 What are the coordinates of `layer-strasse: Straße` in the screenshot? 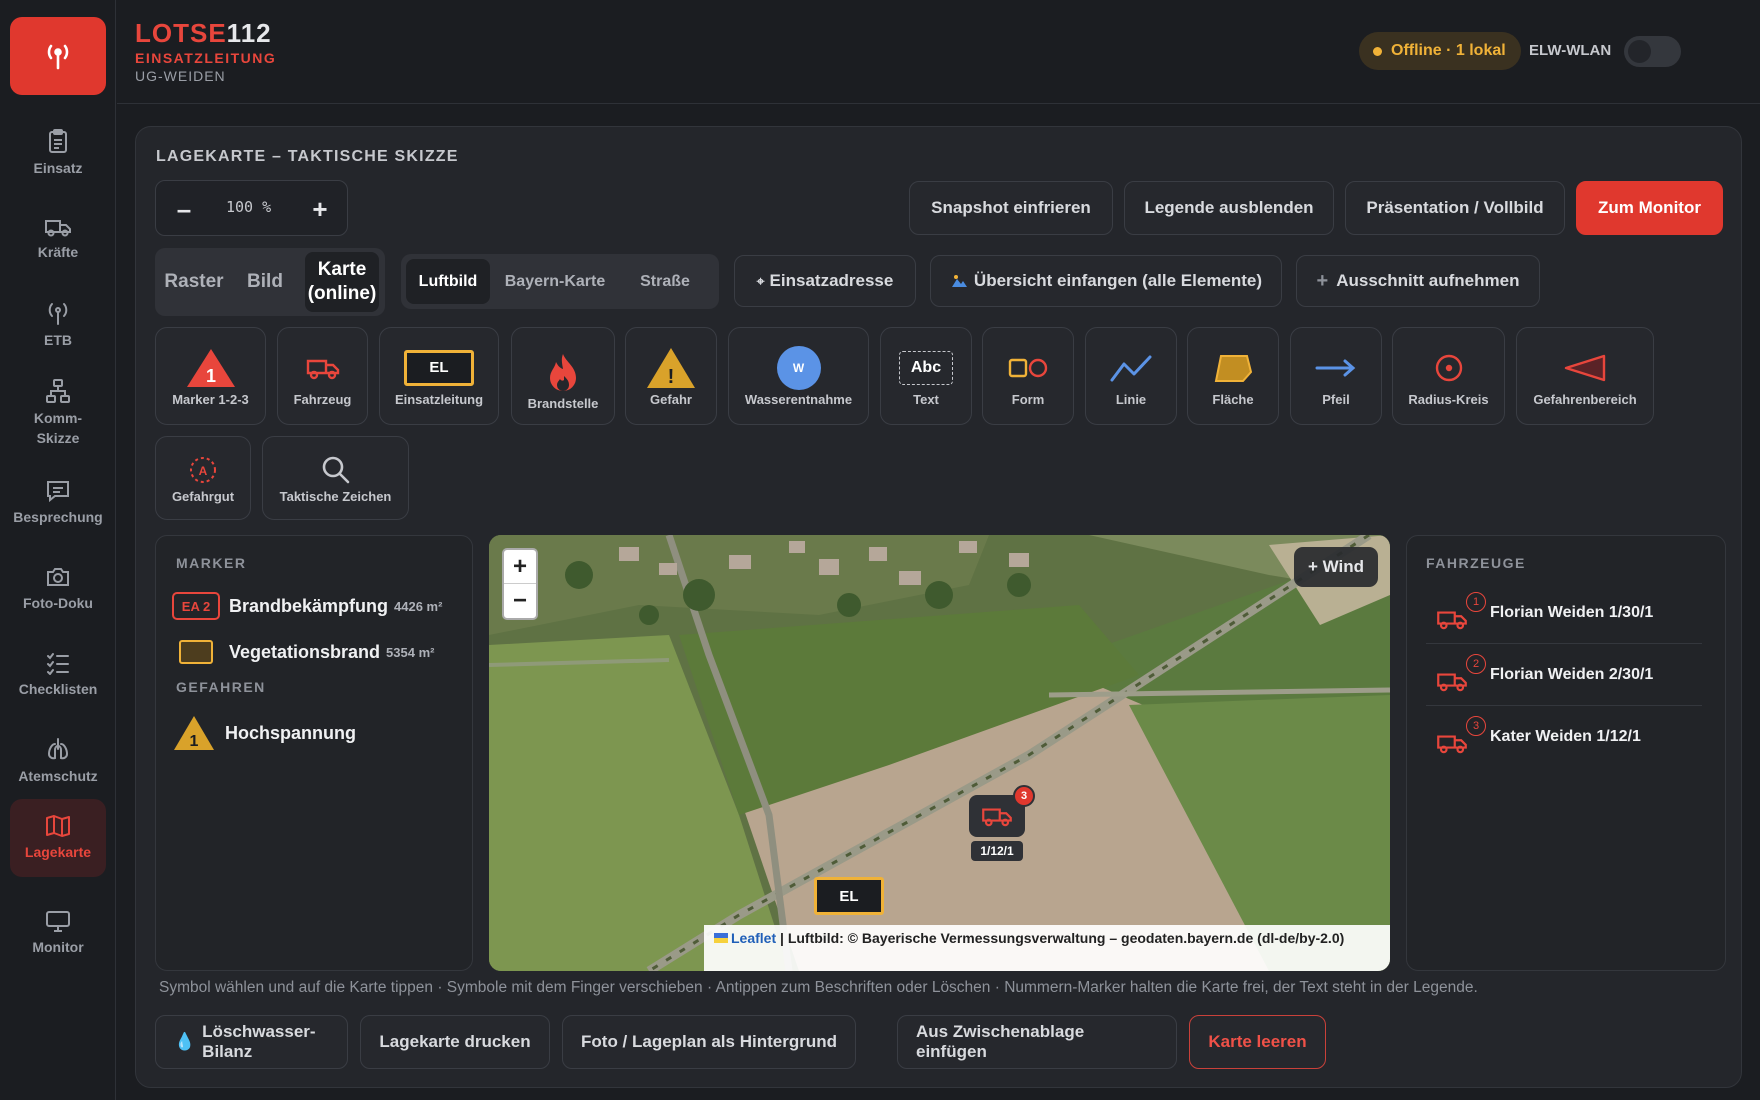 It's located at (665, 281).